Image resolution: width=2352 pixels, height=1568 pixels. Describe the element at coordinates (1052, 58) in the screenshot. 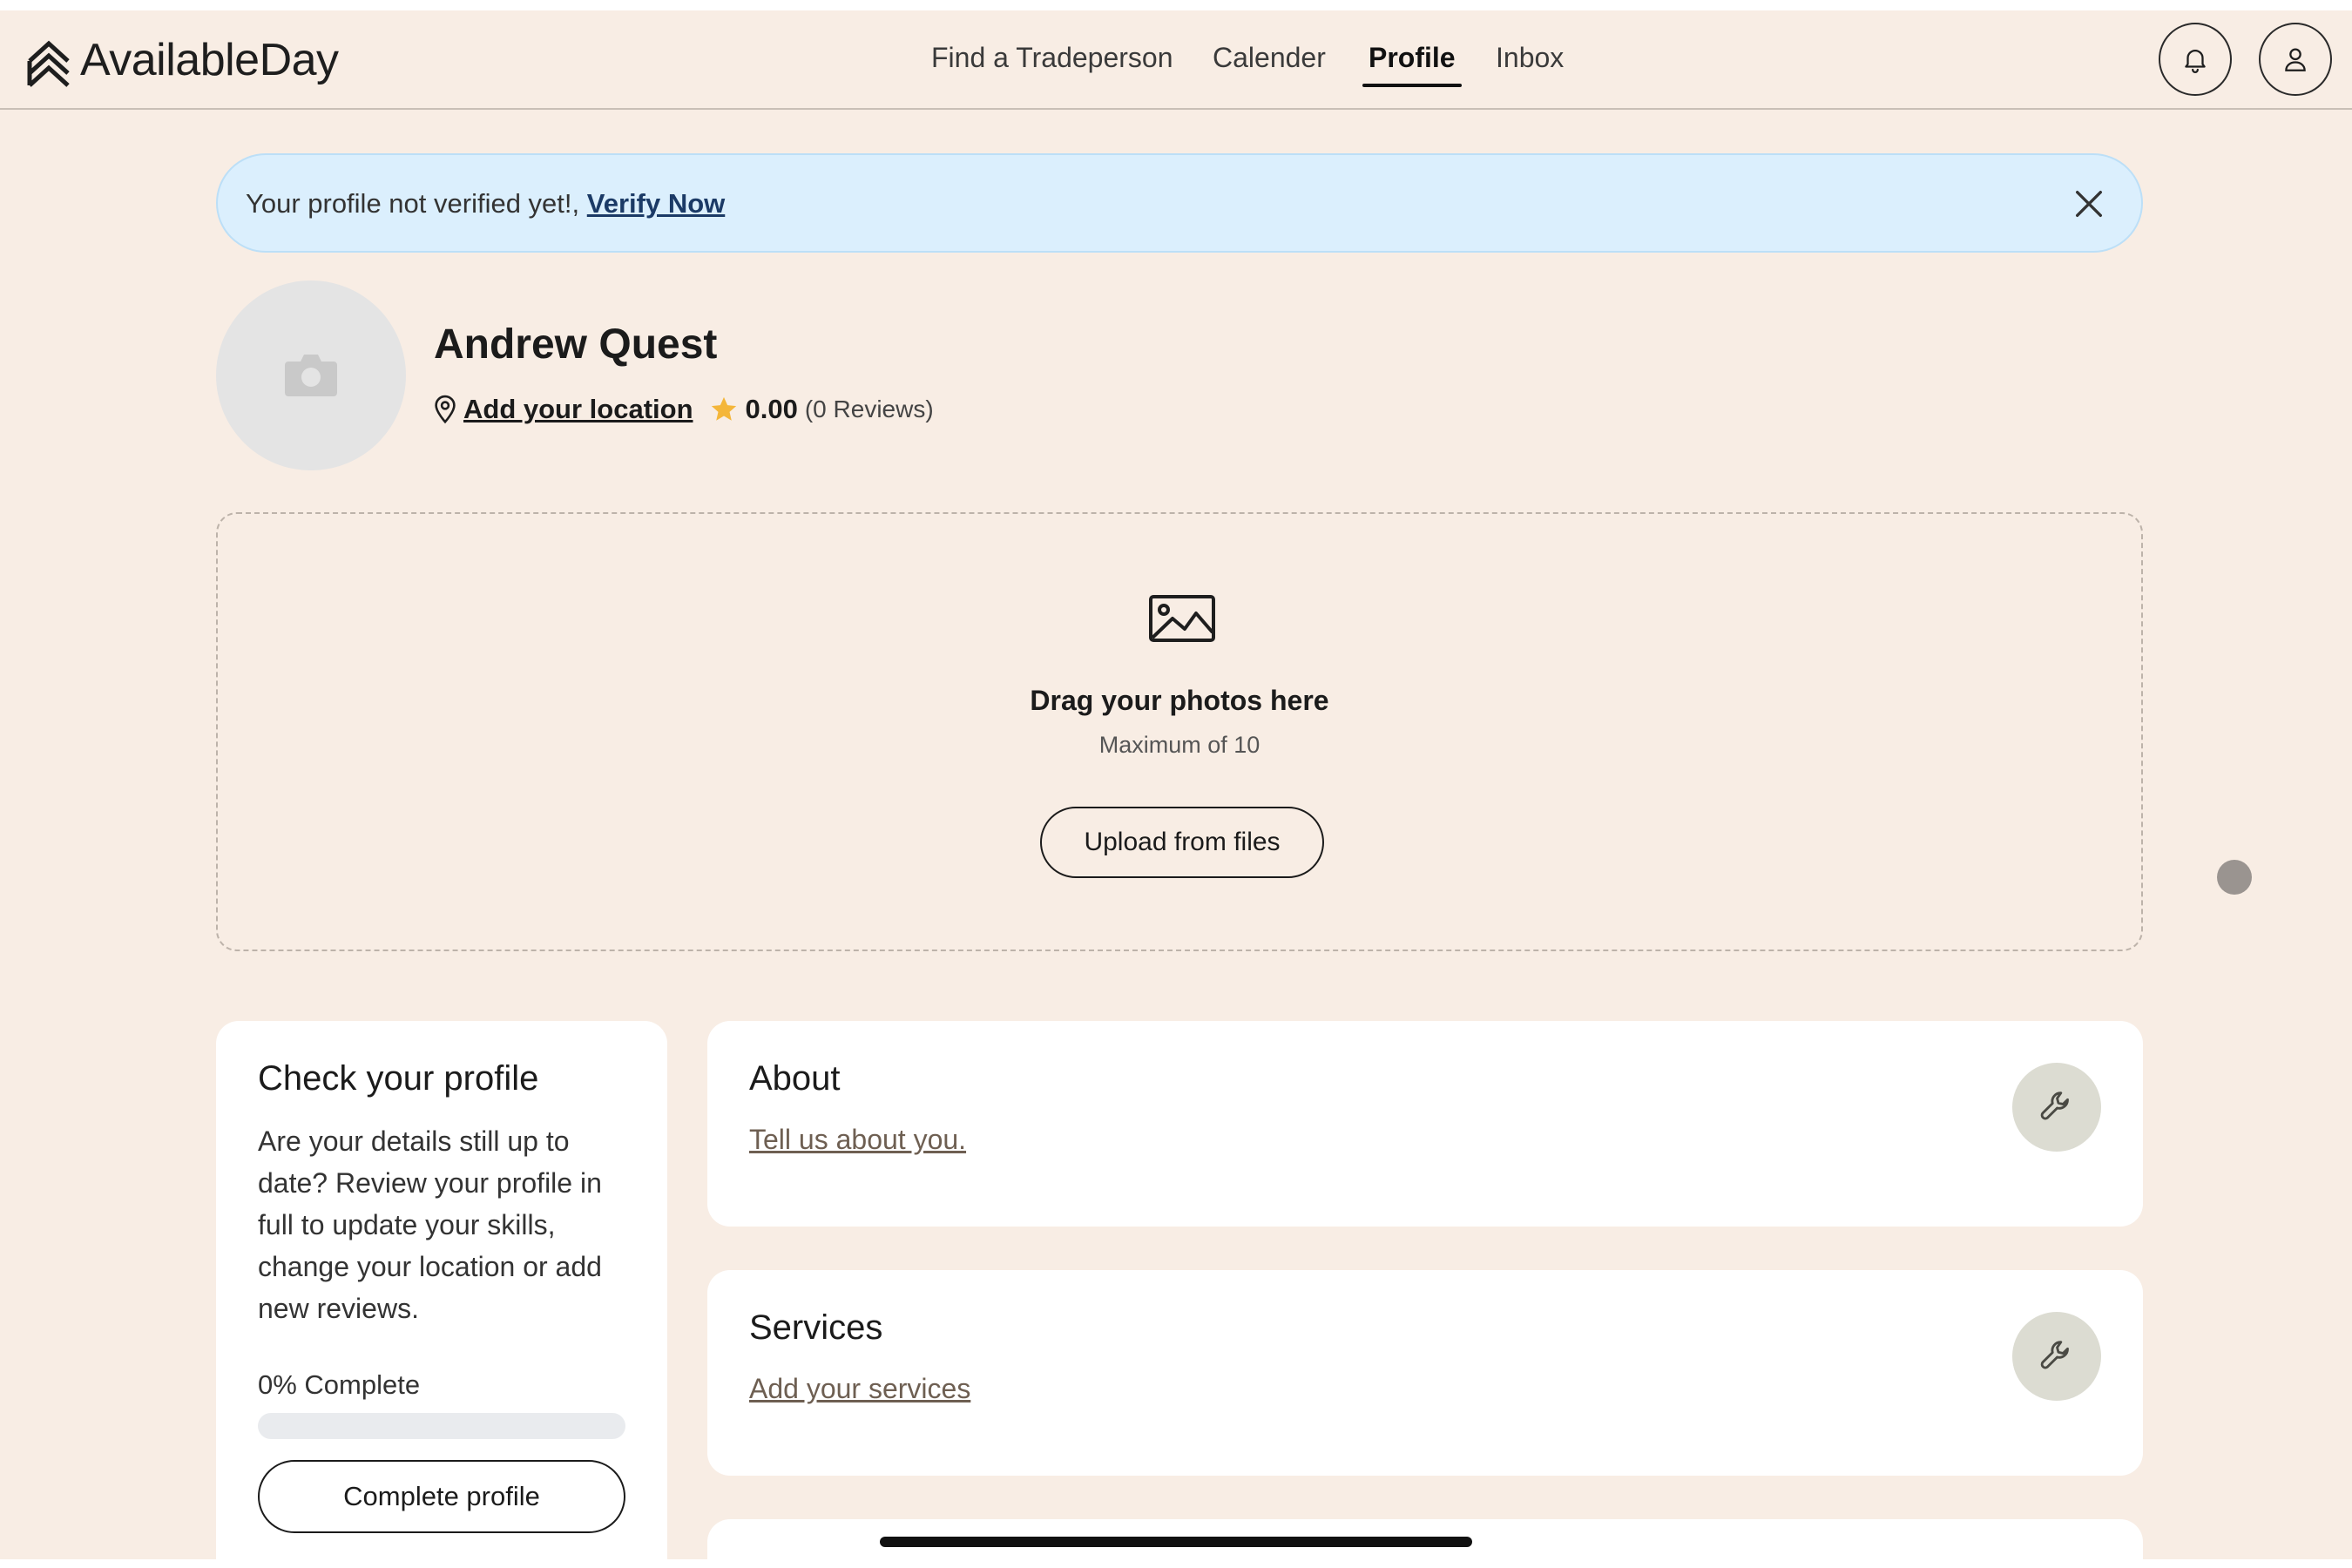

I see `nav-find-tradeperson: Find a Tradeperson` at that location.